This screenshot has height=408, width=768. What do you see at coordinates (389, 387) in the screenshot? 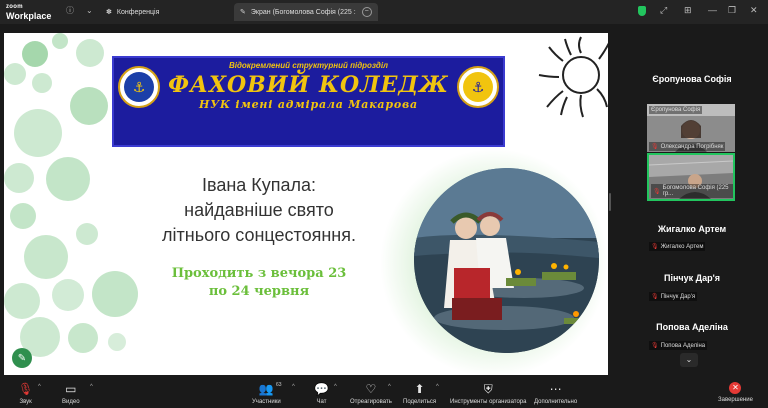
I see `react-options-caret: ^` at bounding box center [389, 387].